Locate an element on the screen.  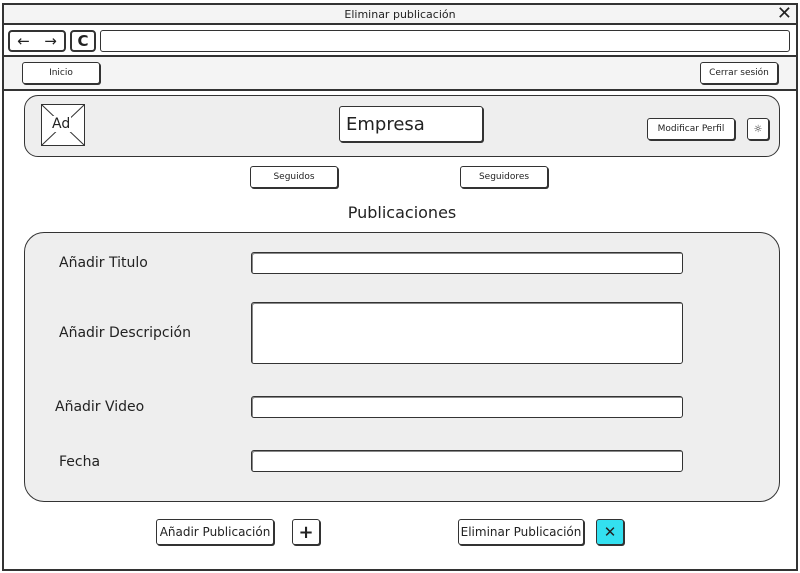
close-icon: ✕ is located at coordinates (784, 14).